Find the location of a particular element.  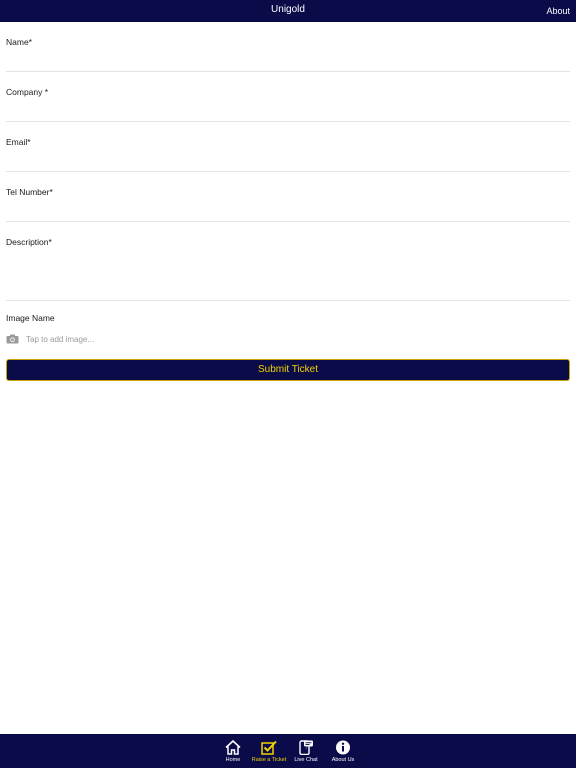

tel-number-label: Tel Number* is located at coordinates (29, 192).